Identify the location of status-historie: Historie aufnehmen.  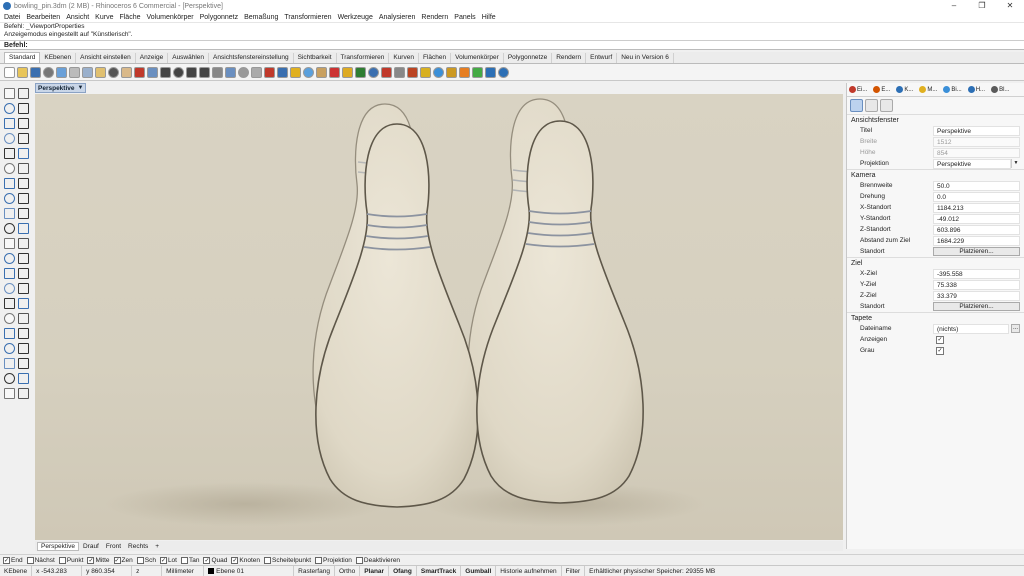
(529, 570).